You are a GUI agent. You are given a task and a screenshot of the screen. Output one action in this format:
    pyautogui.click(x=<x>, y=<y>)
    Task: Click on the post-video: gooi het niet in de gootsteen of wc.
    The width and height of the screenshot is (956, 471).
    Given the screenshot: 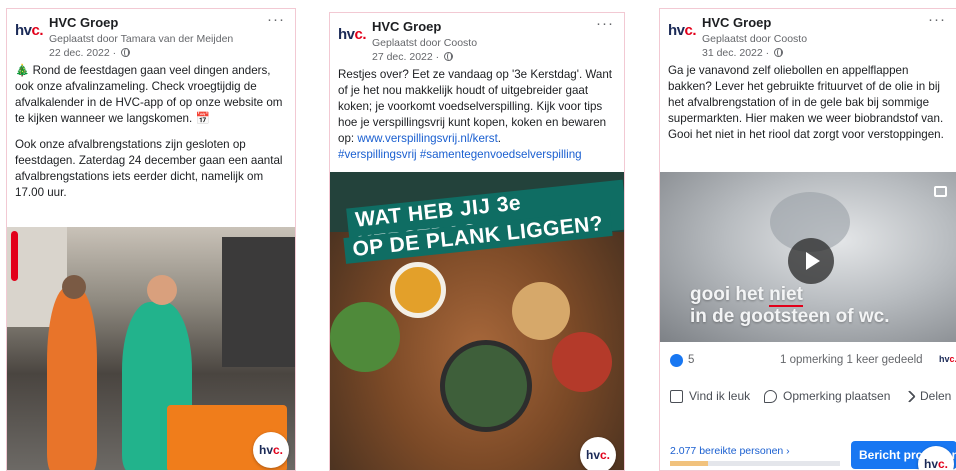 What is the action you would take?
    pyautogui.click(x=808, y=257)
    